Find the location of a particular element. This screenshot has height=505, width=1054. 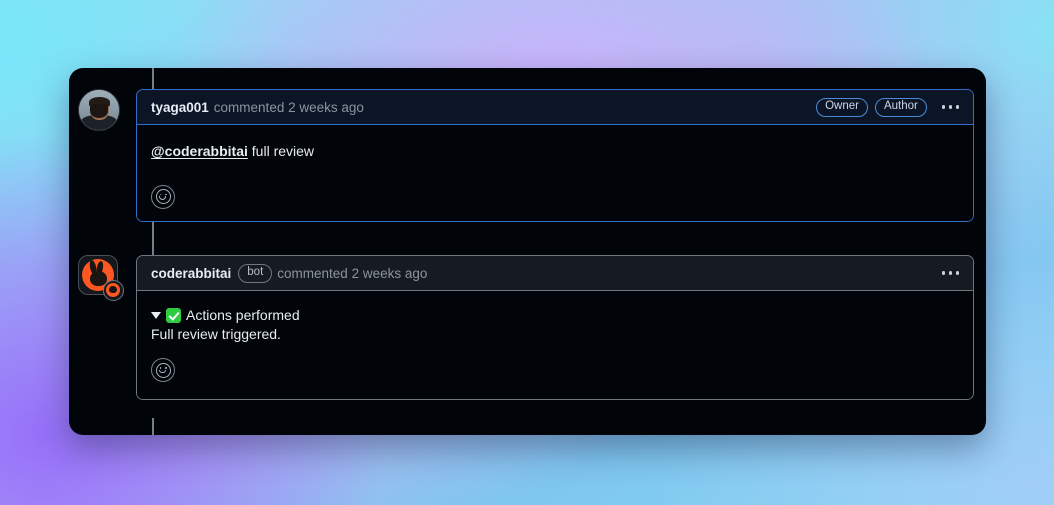

avatar-beard is located at coordinates (99, 110).